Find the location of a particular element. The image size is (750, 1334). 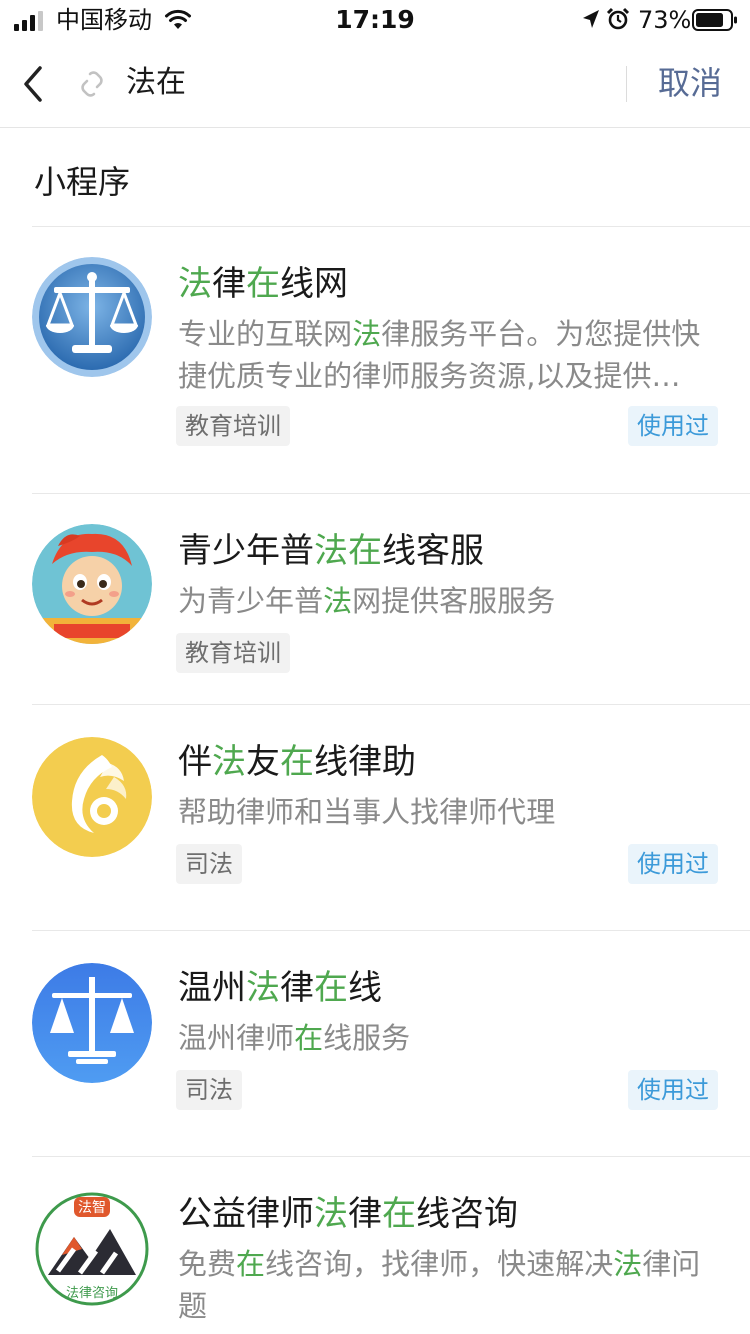

back-arrow-icon is located at coordinates (33, 84).